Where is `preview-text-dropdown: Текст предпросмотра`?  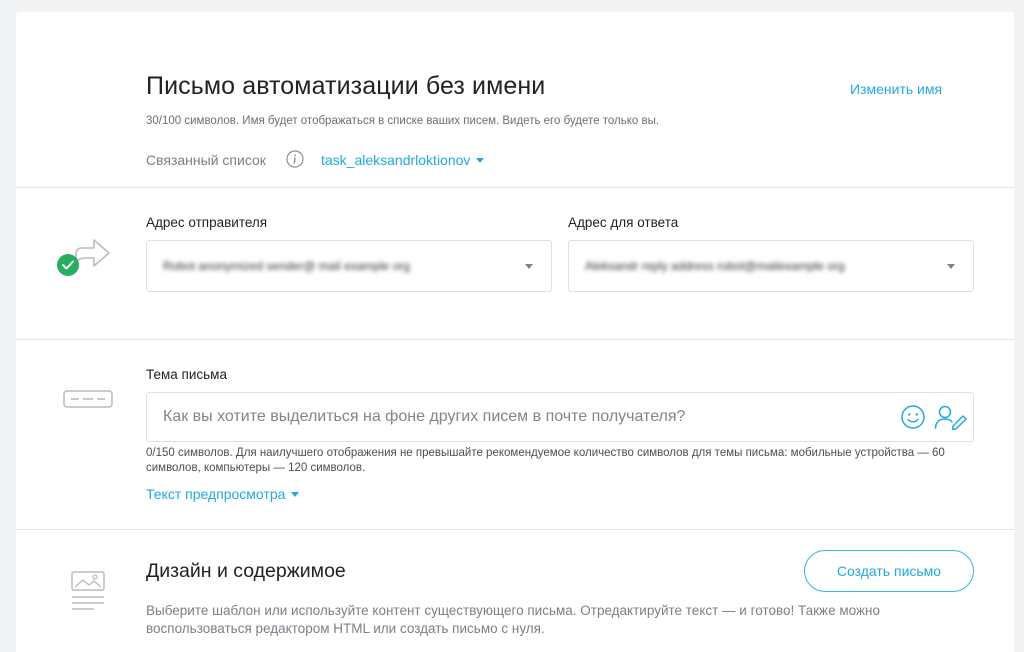
preview-text-dropdown: Текст предпросмотра is located at coordinates (223, 494).